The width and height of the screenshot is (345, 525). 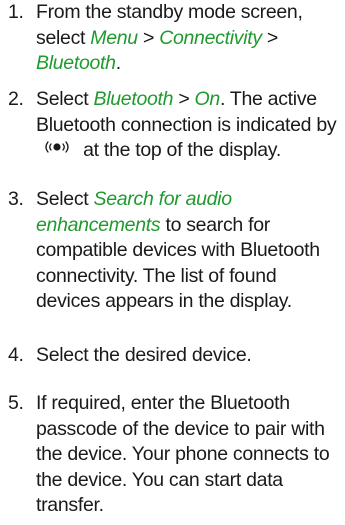 I want to click on step-number: 2., so click(x=16, y=99).